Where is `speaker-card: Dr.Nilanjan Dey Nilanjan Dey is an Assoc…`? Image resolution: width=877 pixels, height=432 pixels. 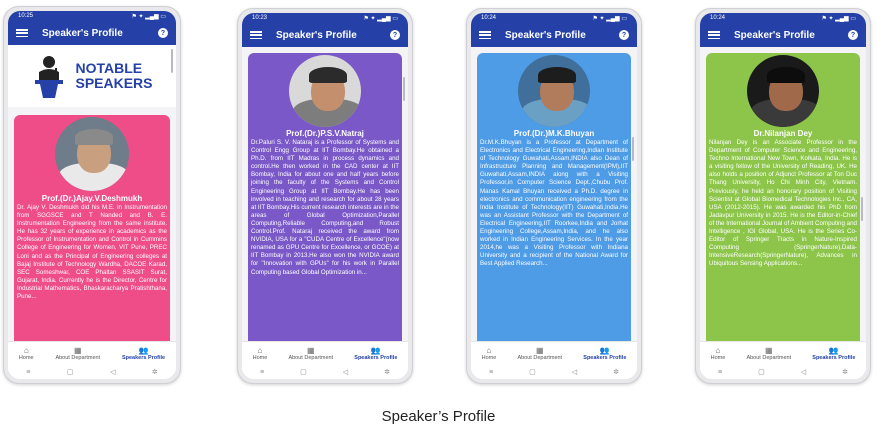
speaker-card: Dr.Nilanjan Dey Nilanjan Dey is an Assoc… is located at coordinates (783, 197).